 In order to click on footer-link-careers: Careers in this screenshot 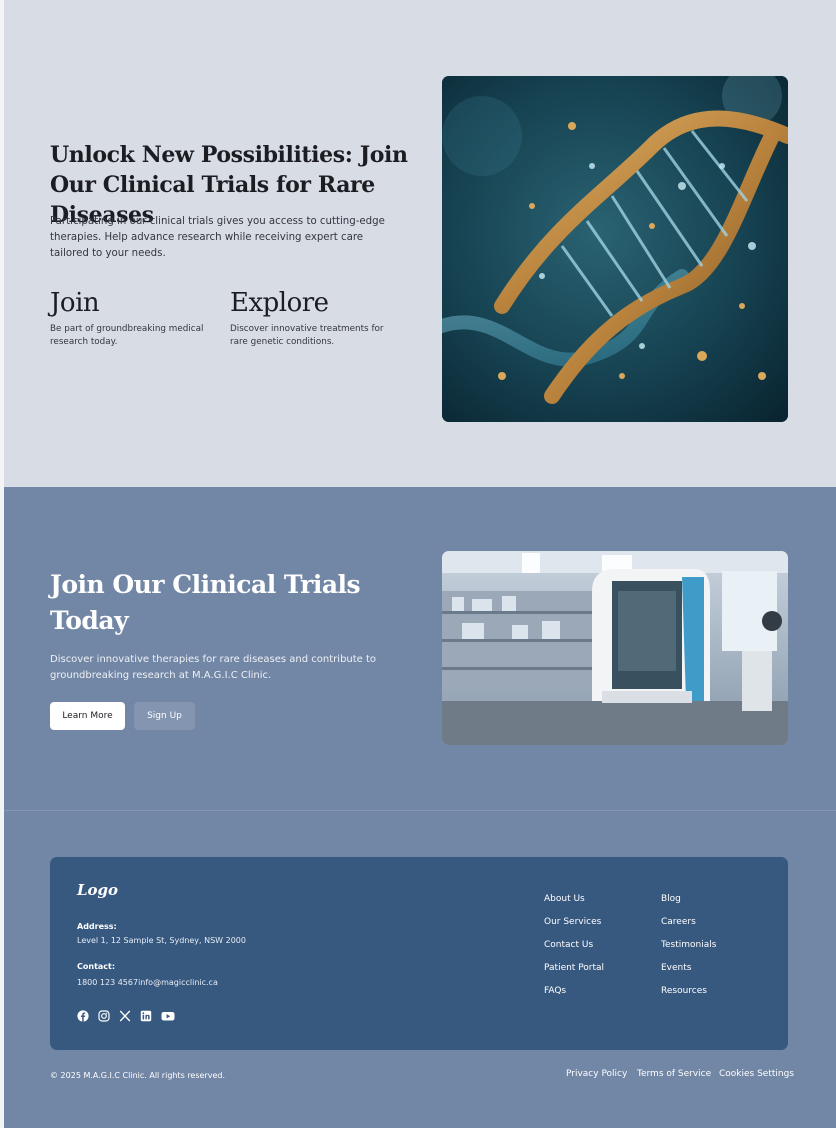, I will do `click(688, 922)`.